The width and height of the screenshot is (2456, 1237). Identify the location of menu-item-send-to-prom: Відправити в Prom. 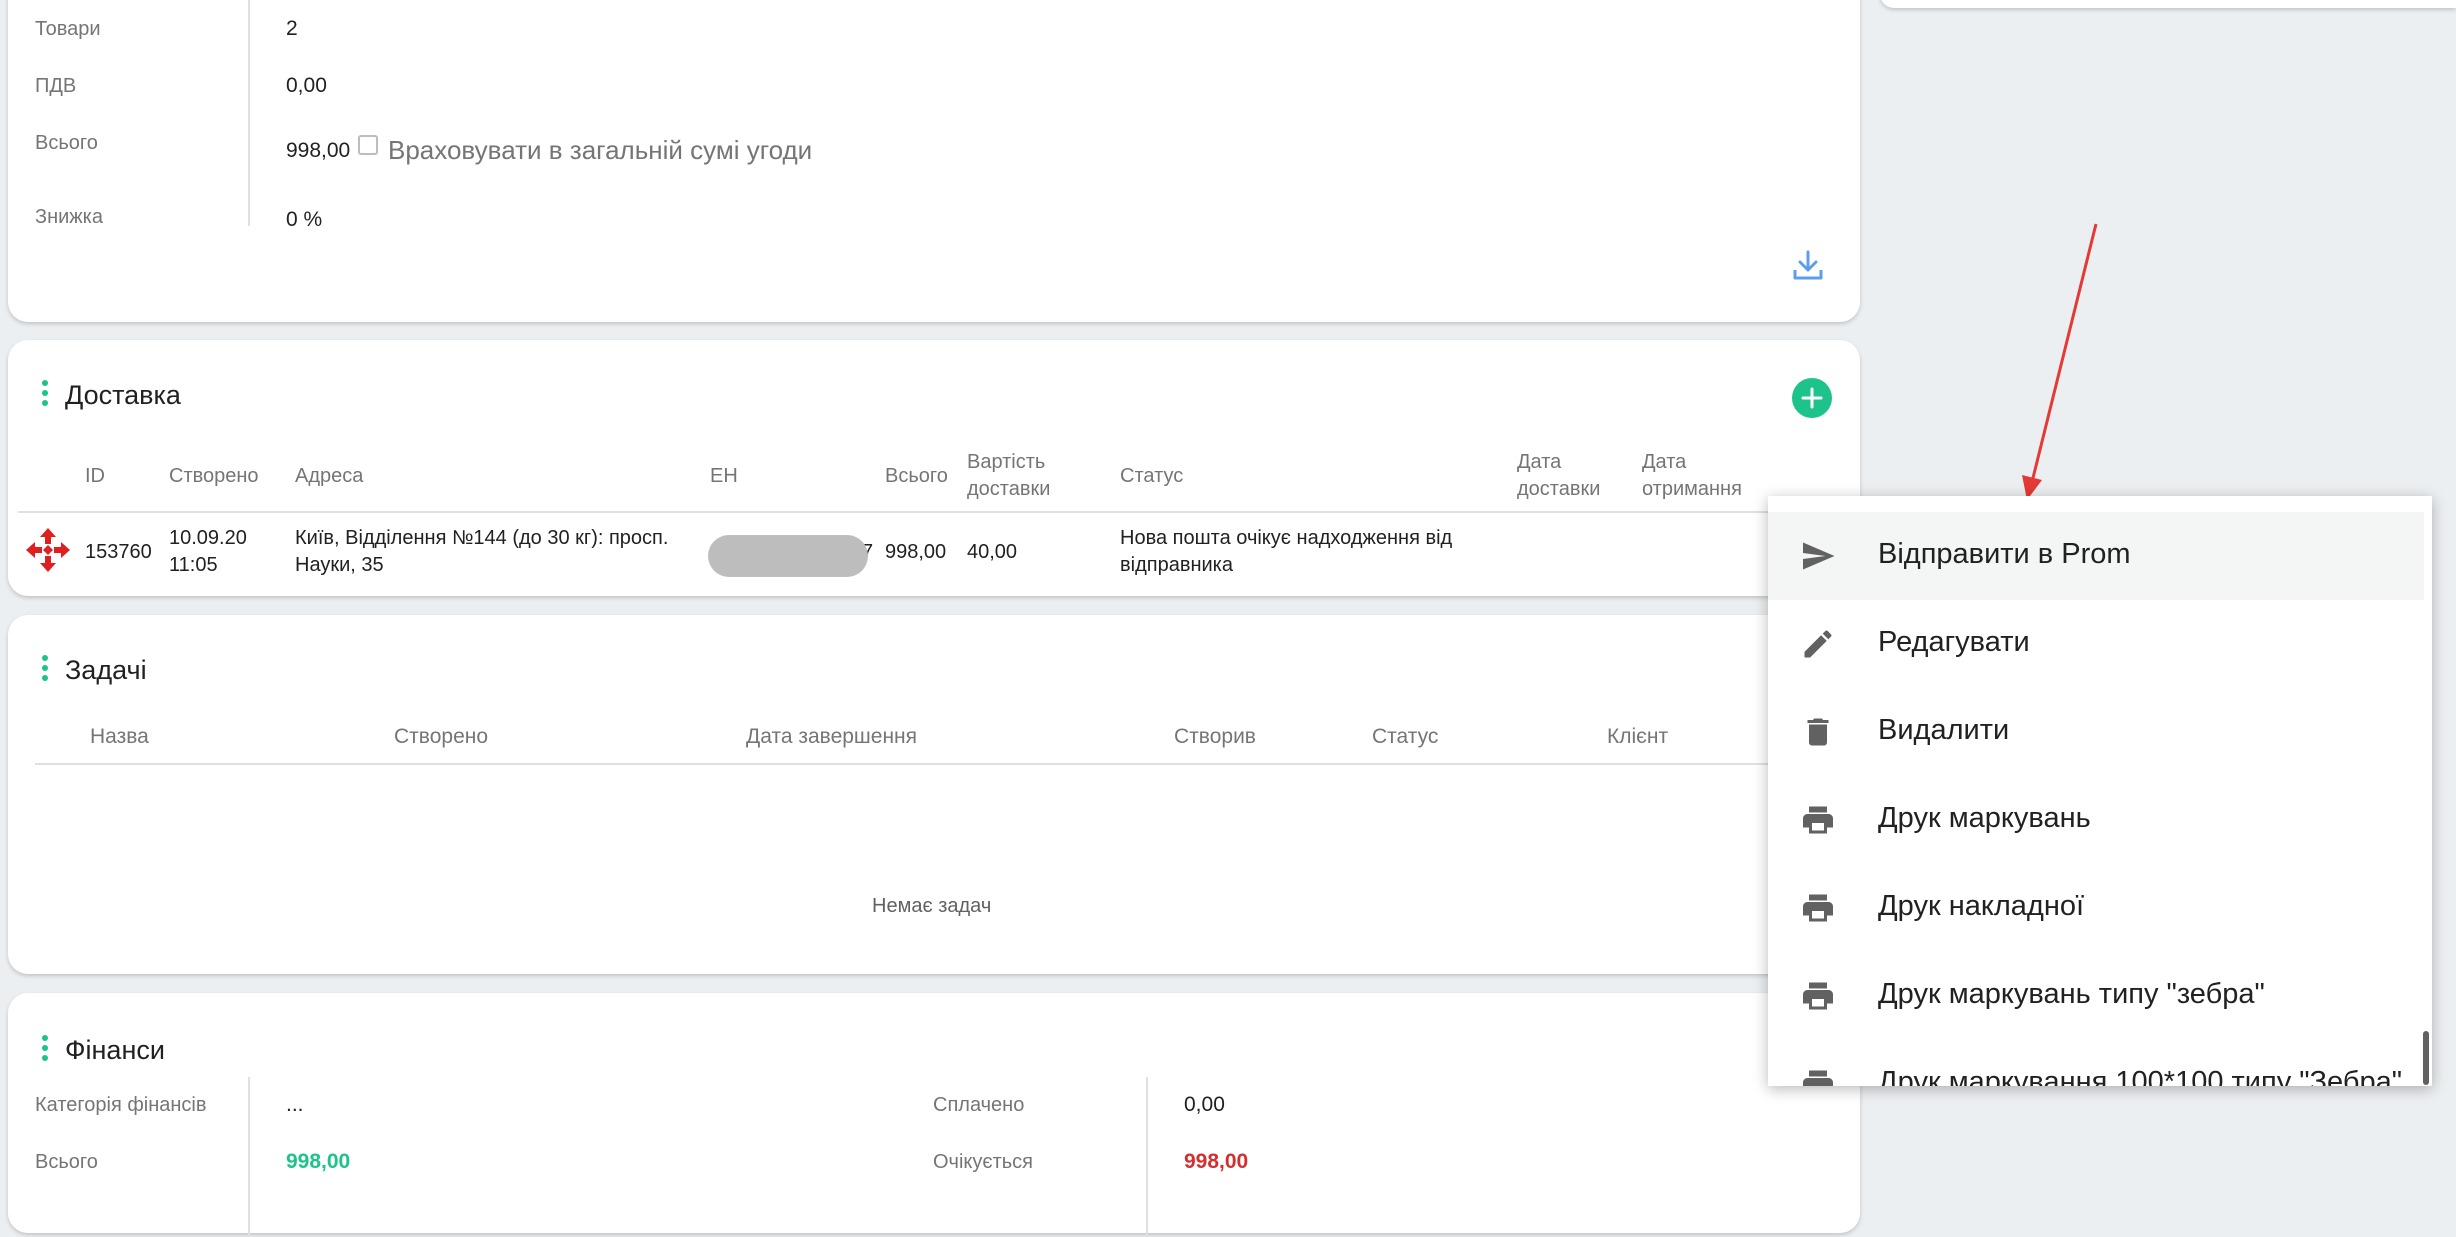
(2096, 556).